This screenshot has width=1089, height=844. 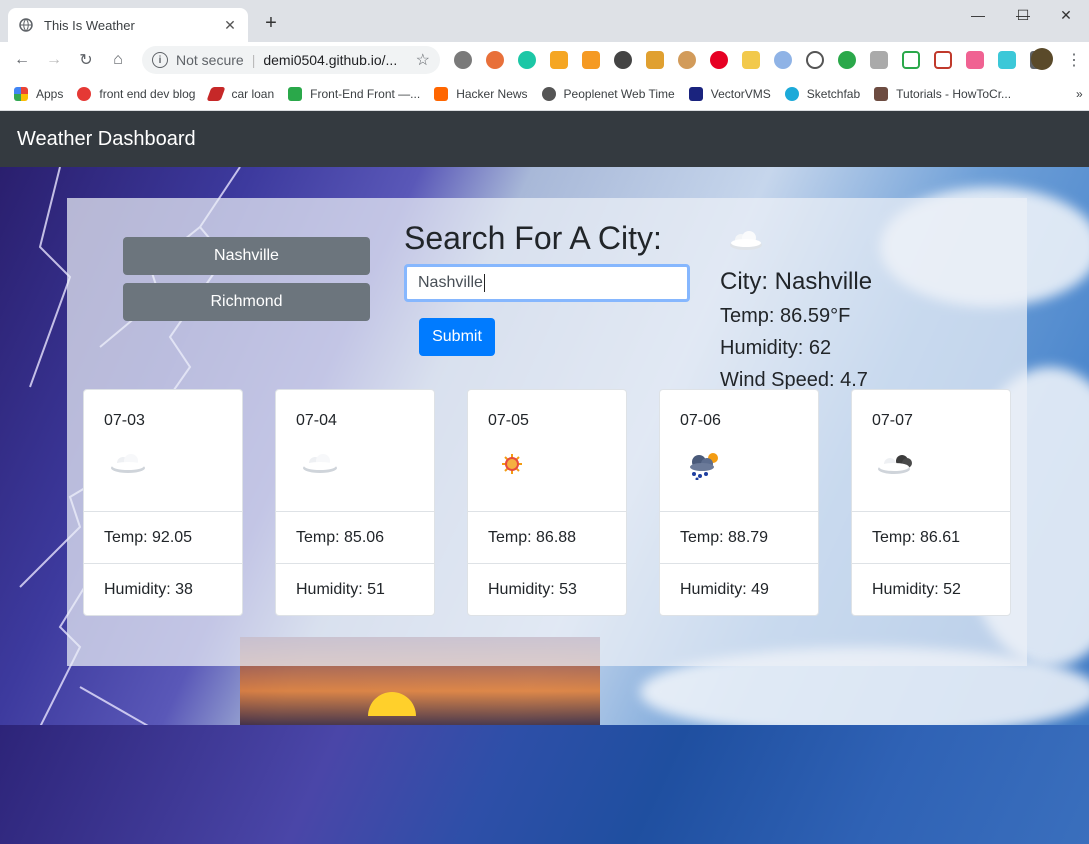 I want to click on bookmark-label: car loan, so click(x=253, y=94).